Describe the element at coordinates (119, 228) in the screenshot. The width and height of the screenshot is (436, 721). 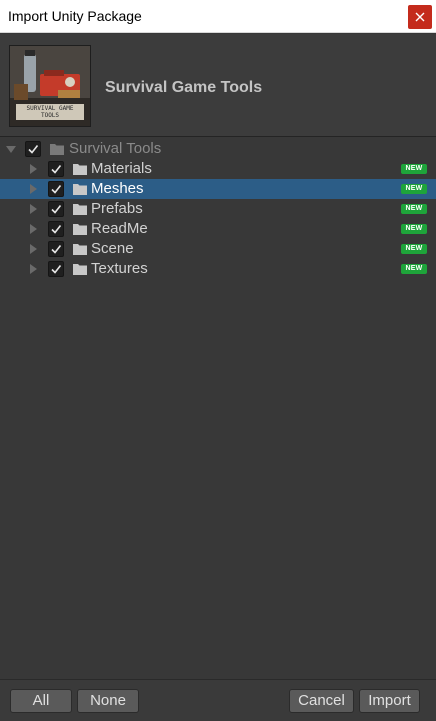
I see `tree-item-label: ReadMe` at that location.